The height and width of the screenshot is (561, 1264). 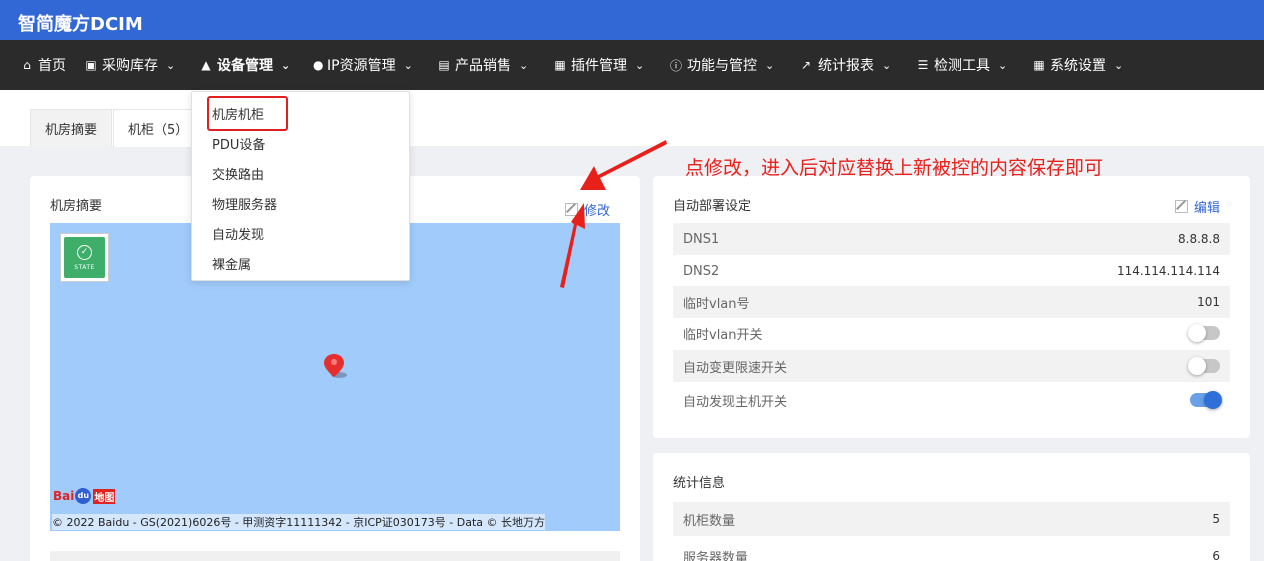 I want to click on device-management-dropdown: 机房机柜 PDU设备 交换路由 物理服务器 自动发现 裸金属, so click(x=300, y=186).